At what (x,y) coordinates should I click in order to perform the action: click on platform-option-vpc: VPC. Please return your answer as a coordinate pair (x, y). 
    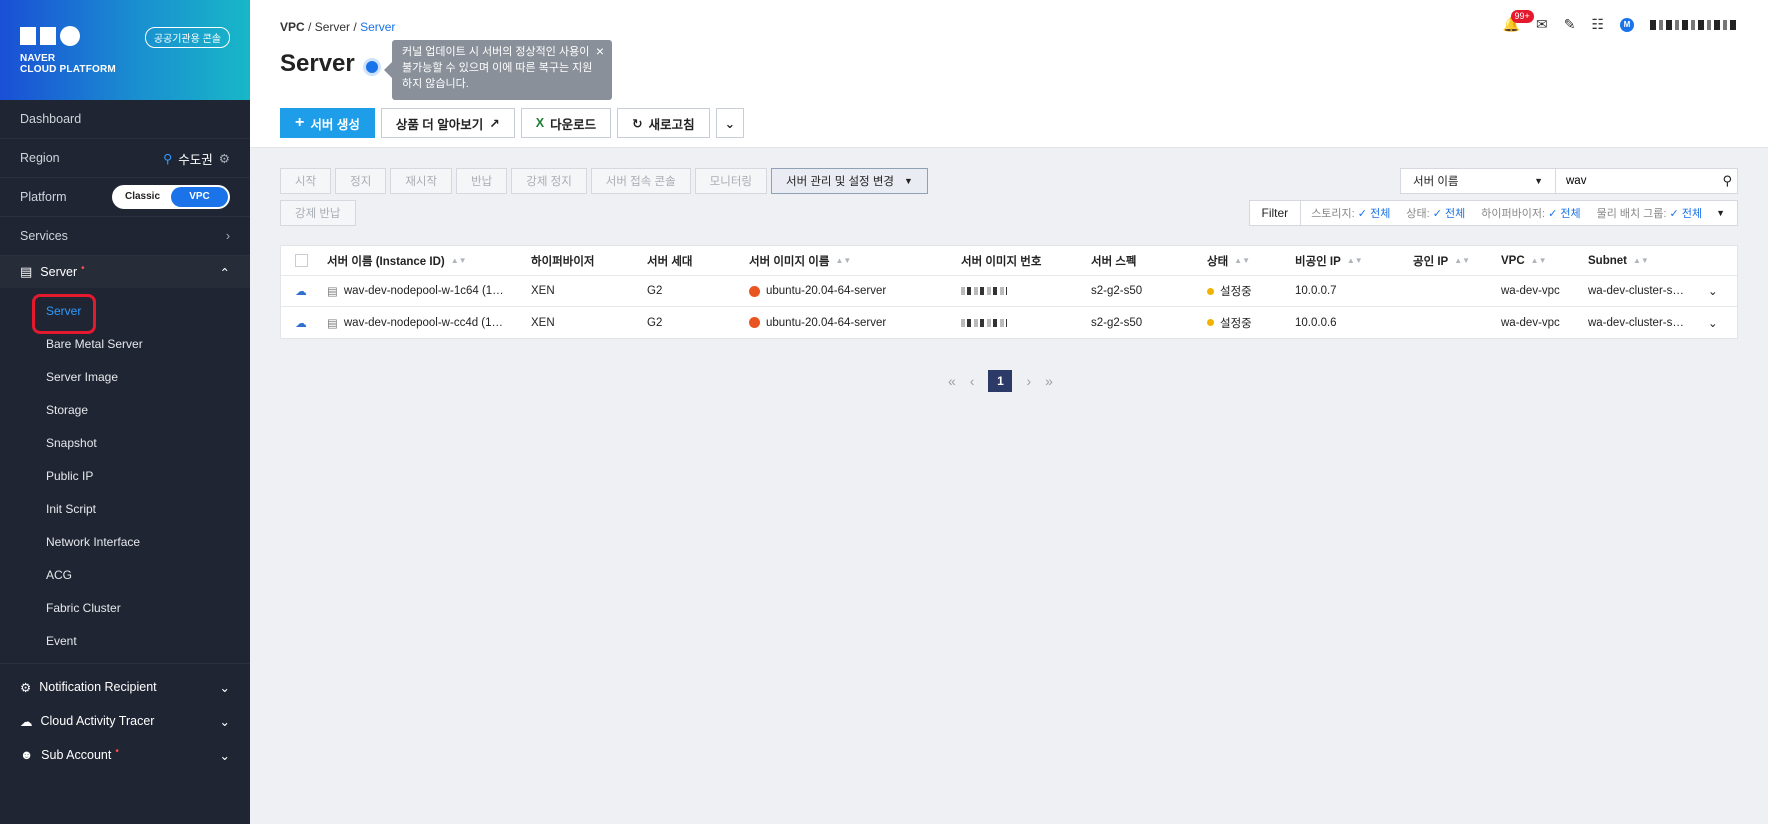
    Looking at the image, I should click on (199, 197).